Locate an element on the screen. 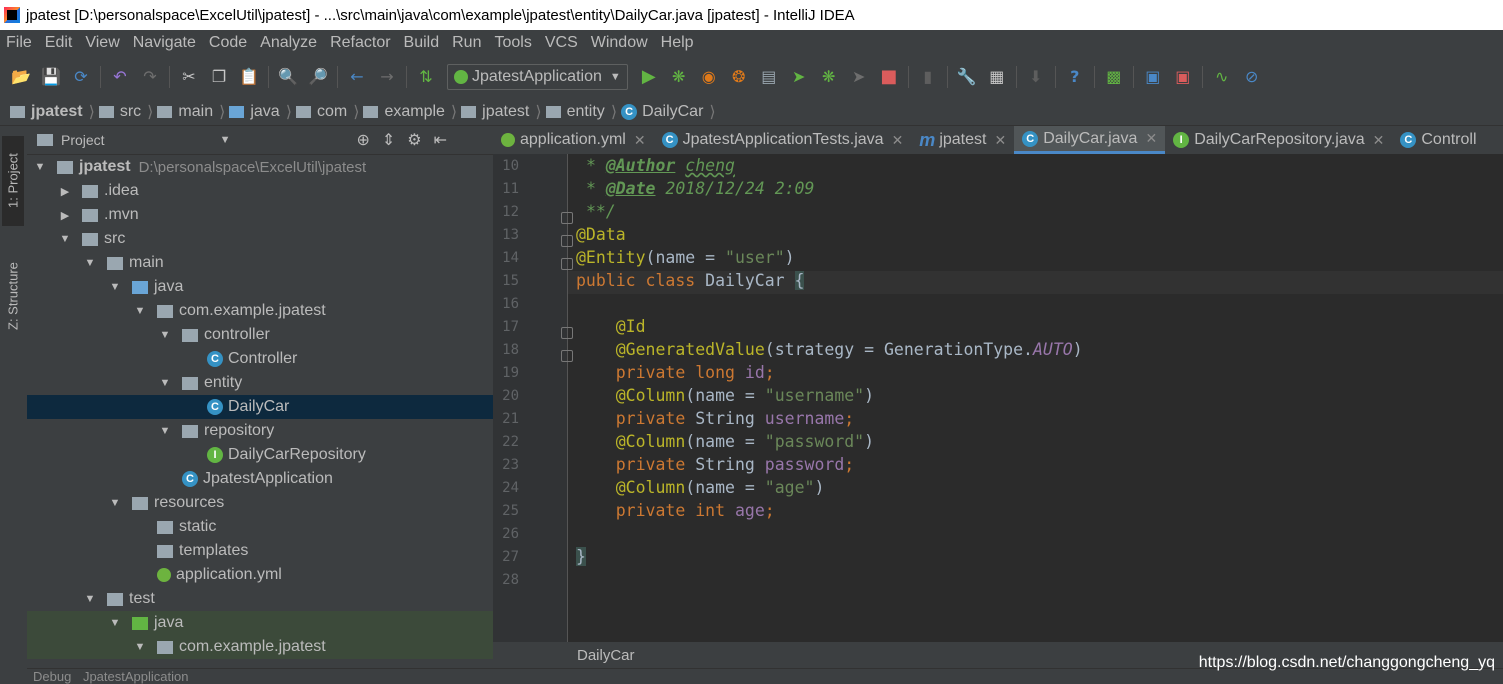 The height and width of the screenshot is (684, 1503). copy-icon: ❐ is located at coordinates (219, 77).